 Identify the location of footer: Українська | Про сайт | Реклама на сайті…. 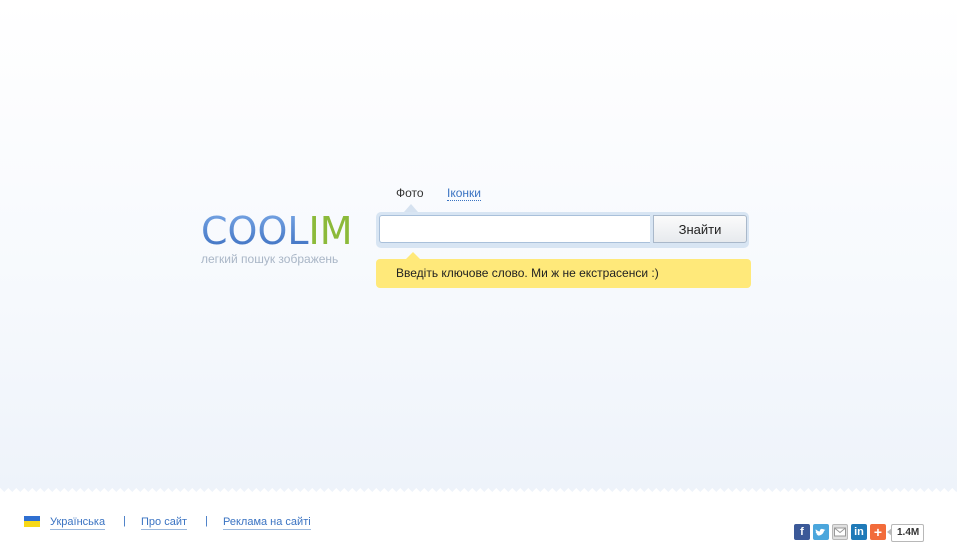
(478, 516).